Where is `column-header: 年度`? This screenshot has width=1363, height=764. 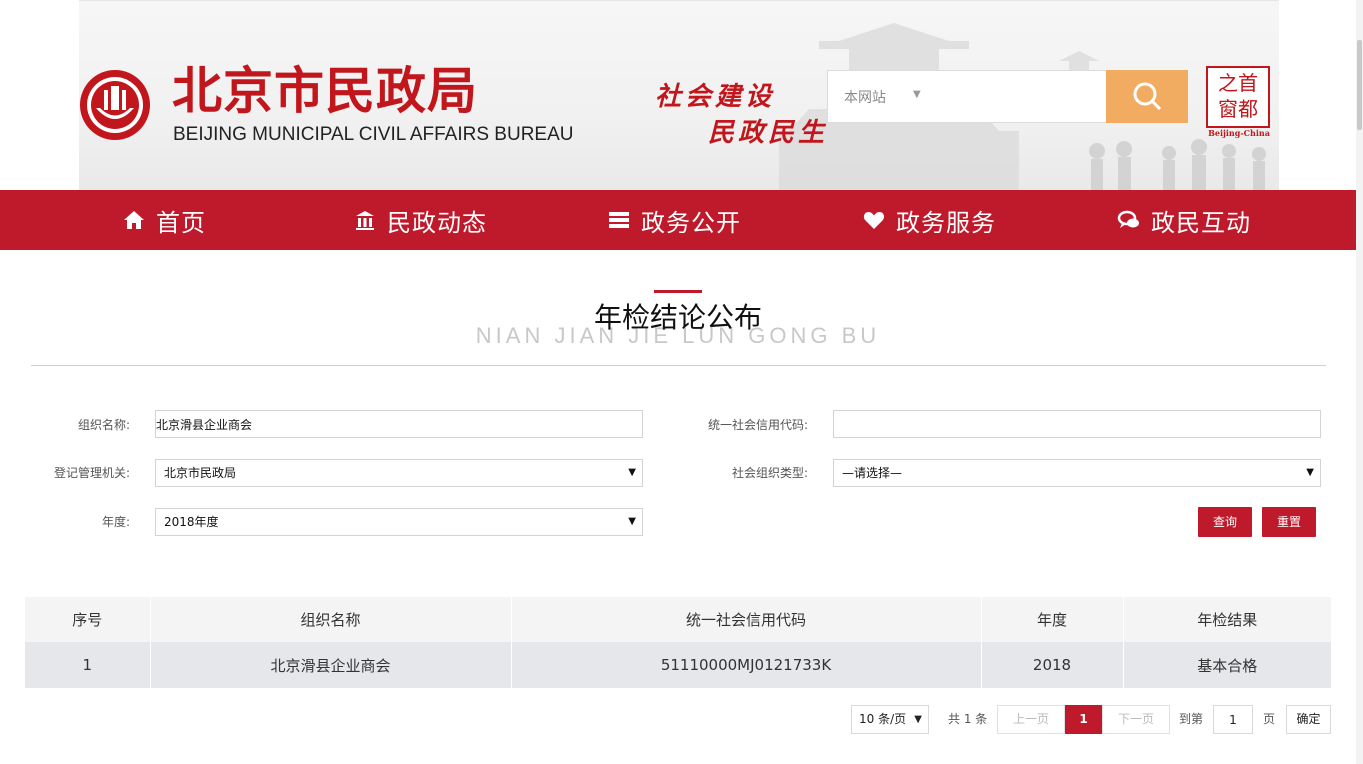
column-header: 年度 is located at coordinates (1052, 619).